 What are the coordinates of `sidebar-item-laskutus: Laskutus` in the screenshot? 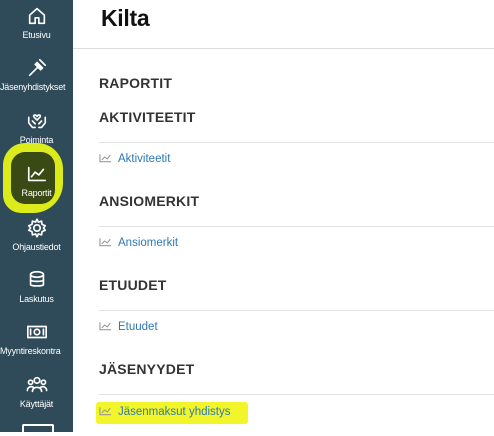 It's located at (36, 286).